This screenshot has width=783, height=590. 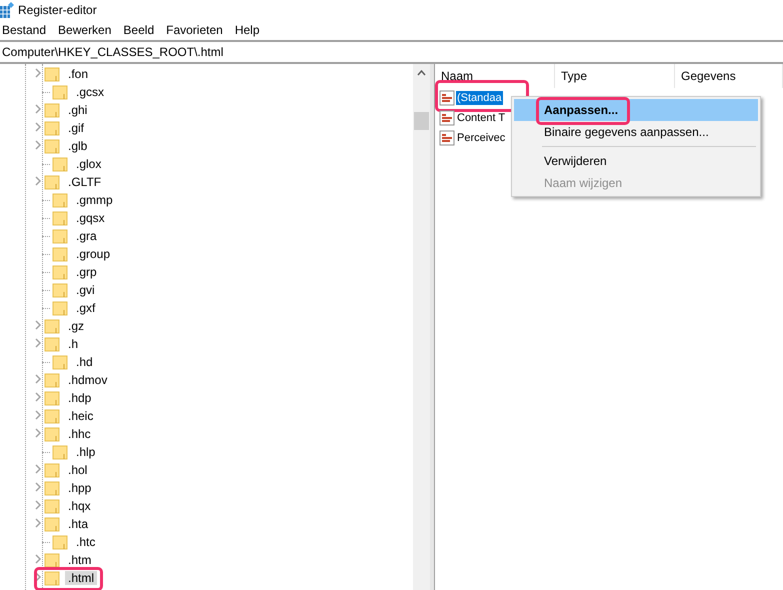 What do you see at coordinates (57, 10) in the screenshot?
I see `window-title: Register-editor` at bounding box center [57, 10].